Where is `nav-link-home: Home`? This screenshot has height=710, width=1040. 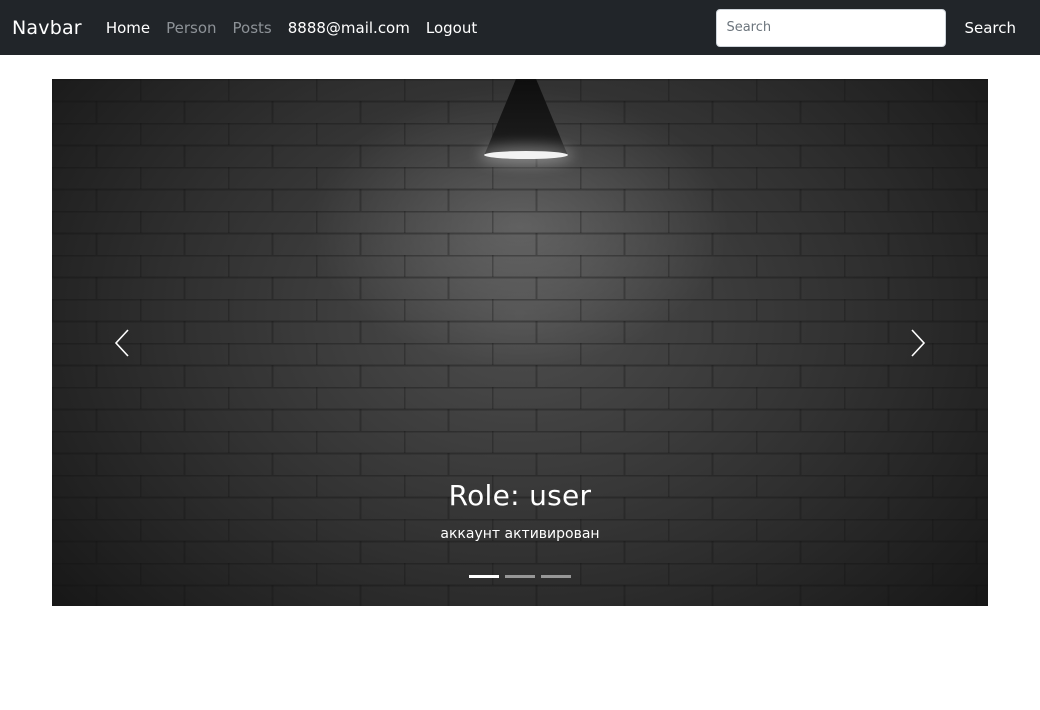
nav-link-home: Home is located at coordinates (128, 28).